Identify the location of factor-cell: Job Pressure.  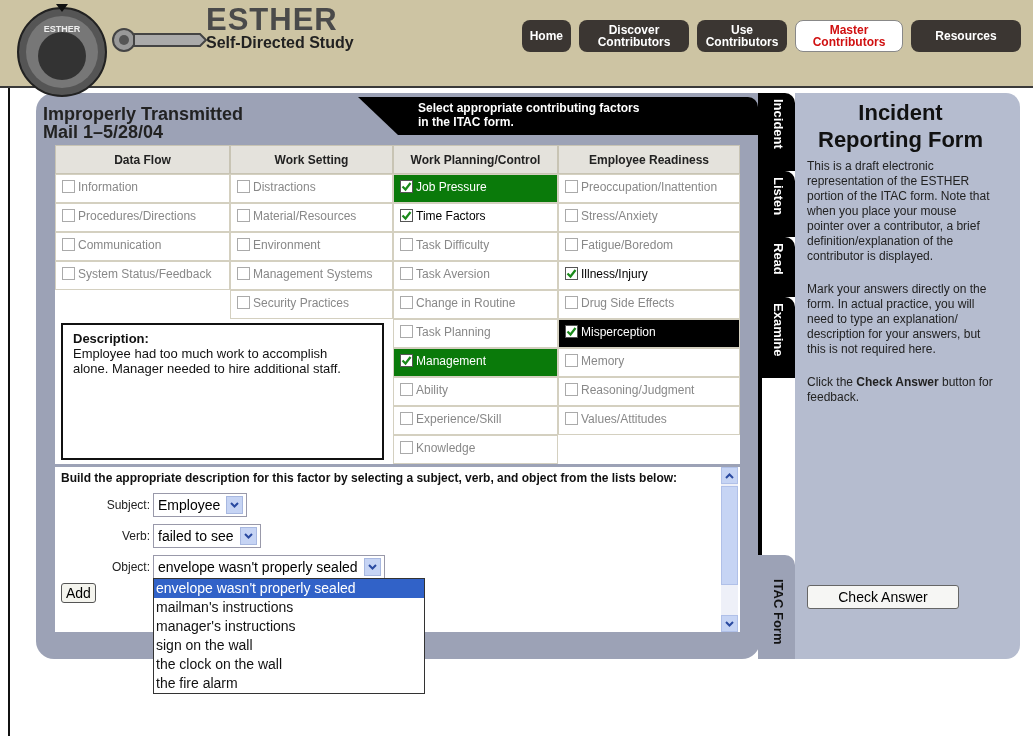
(475, 188).